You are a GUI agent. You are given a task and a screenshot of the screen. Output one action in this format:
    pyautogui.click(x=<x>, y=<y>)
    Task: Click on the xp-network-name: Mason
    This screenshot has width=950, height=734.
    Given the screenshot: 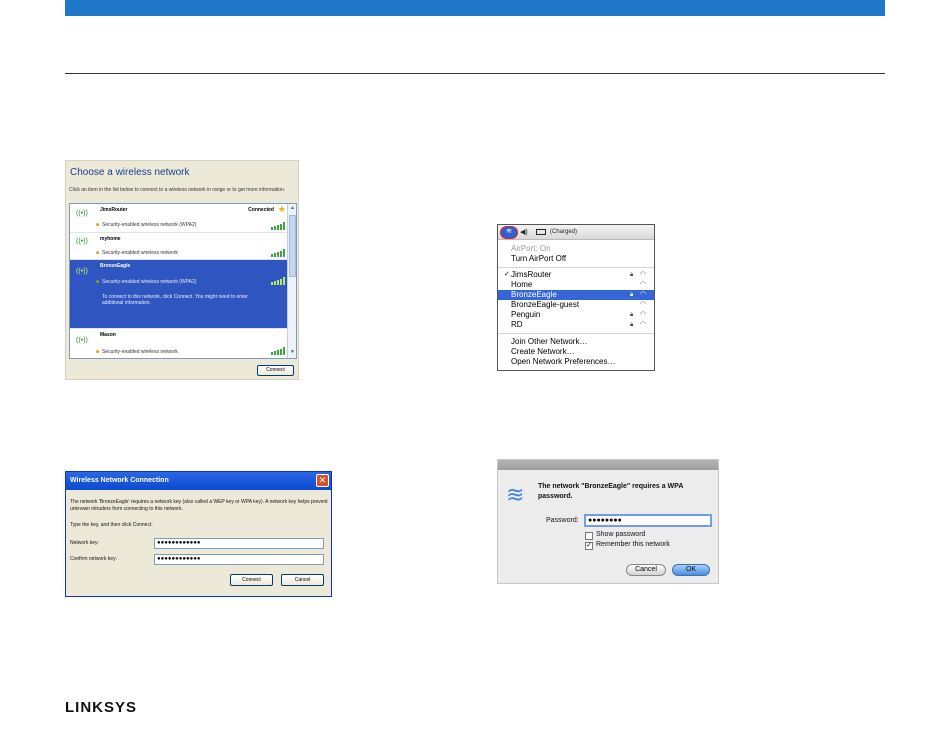 What is the action you would take?
    pyautogui.click(x=108, y=335)
    